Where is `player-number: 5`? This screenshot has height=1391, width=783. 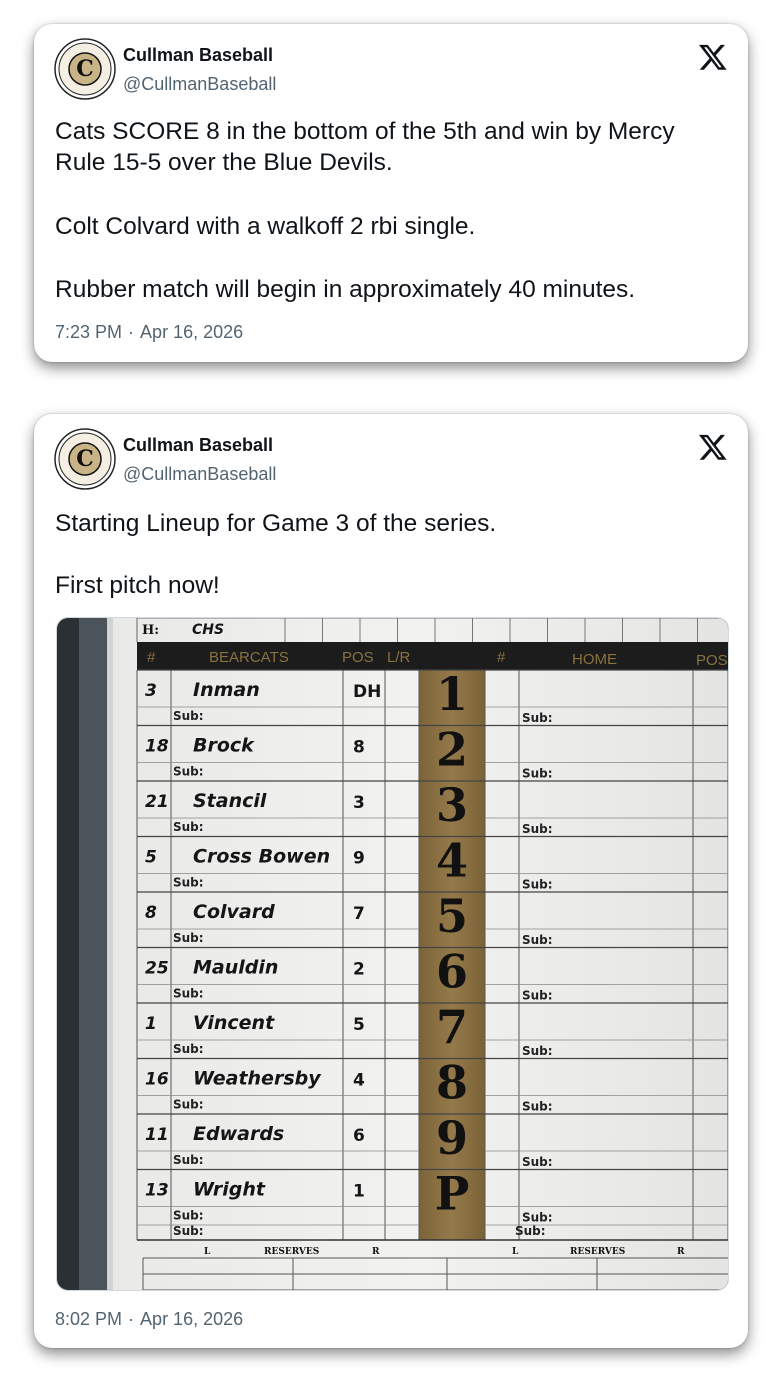
player-number: 5 is located at coordinates (151, 858).